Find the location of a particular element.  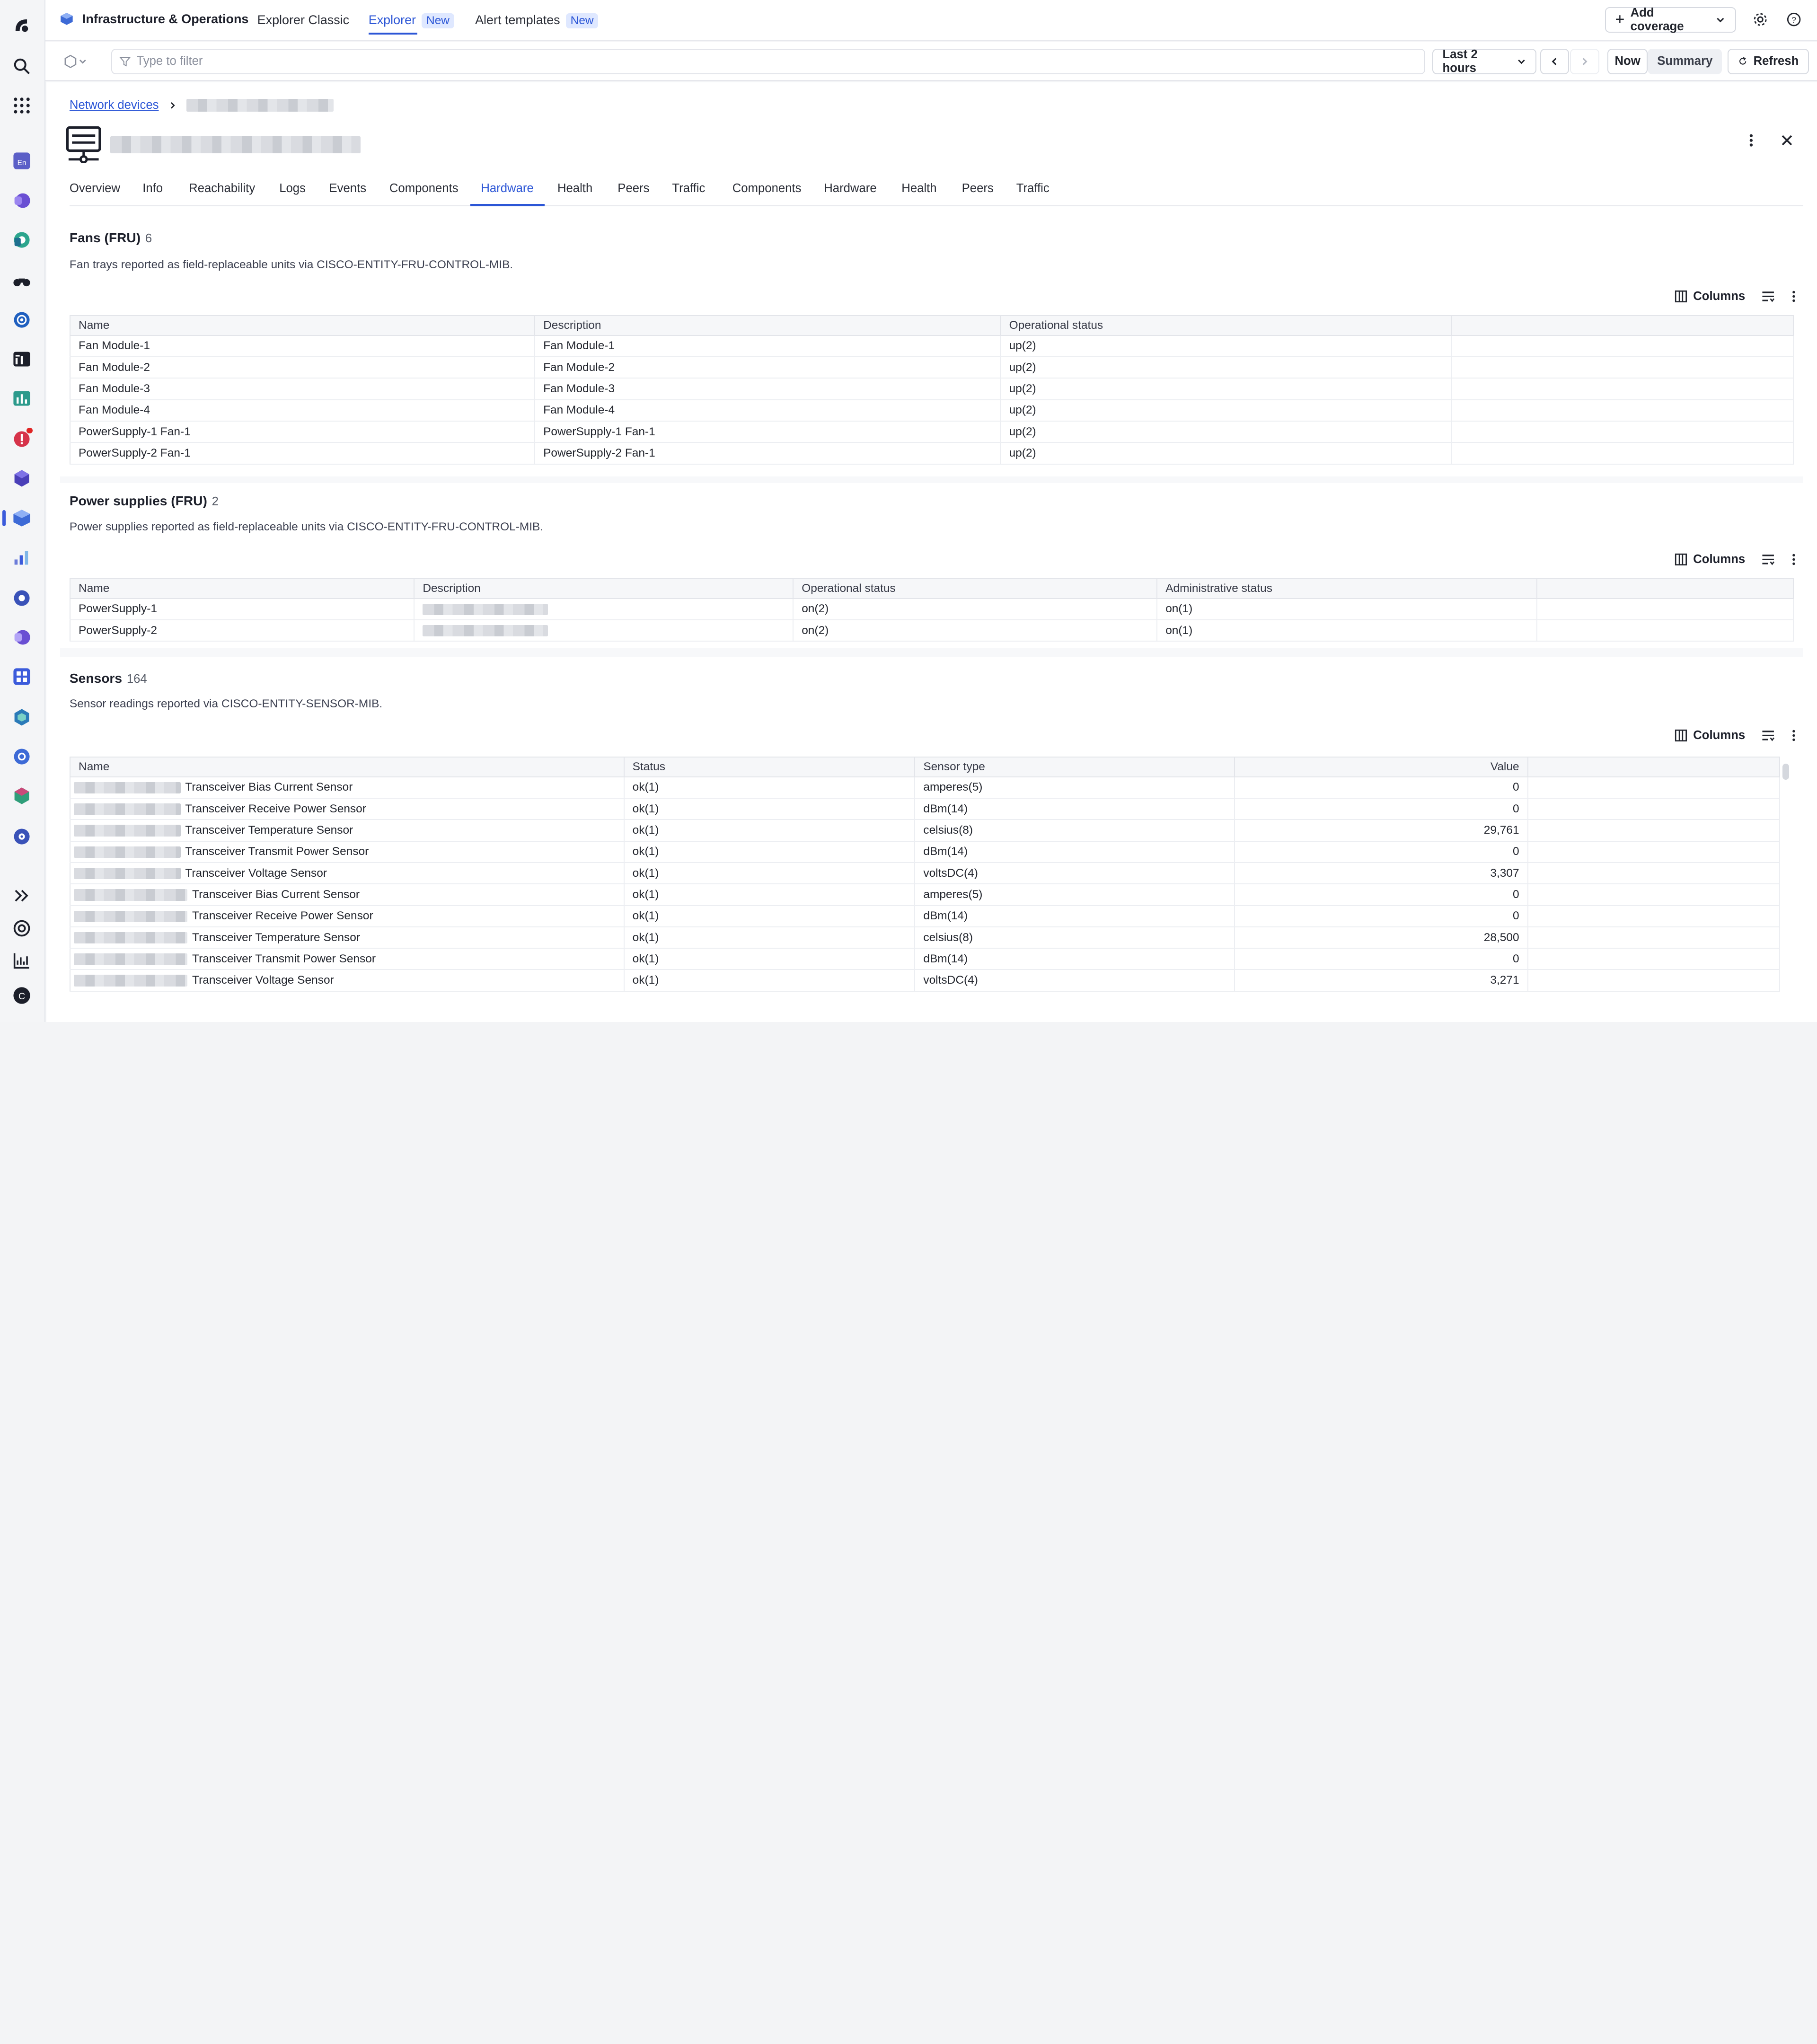

cube-stack-icon is located at coordinates (22, 478).